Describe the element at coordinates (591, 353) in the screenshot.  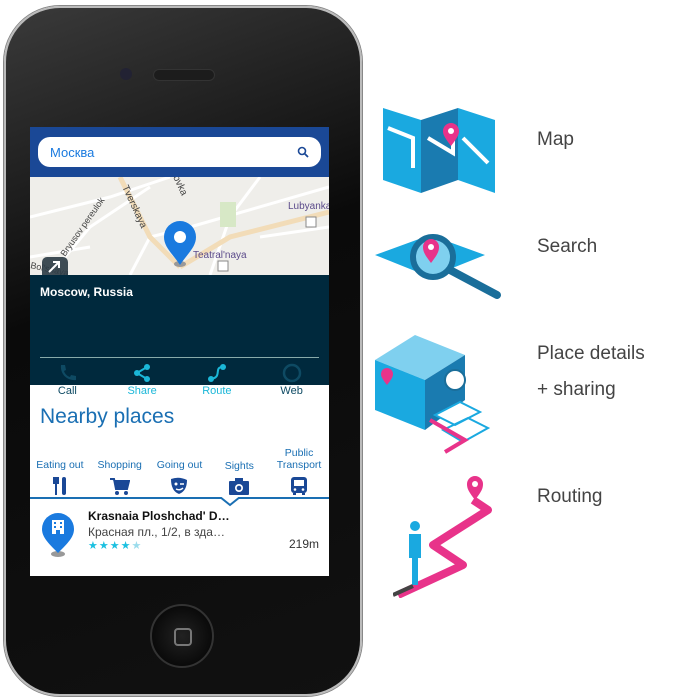
I see `feature-label-place-details: Place details` at that location.